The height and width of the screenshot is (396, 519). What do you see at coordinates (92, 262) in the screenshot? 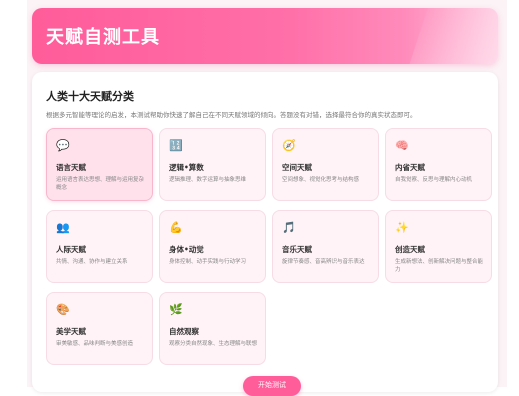
I see `talent-description: 共情、沟通、协作与建立关系` at bounding box center [92, 262].